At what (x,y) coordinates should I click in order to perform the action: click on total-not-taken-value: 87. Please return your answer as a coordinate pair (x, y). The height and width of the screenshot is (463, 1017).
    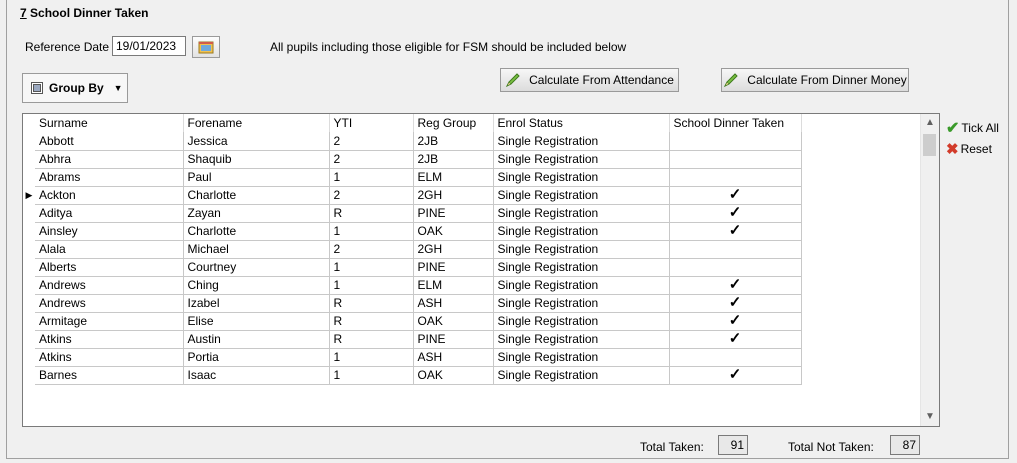
    Looking at the image, I should click on (905, 445).